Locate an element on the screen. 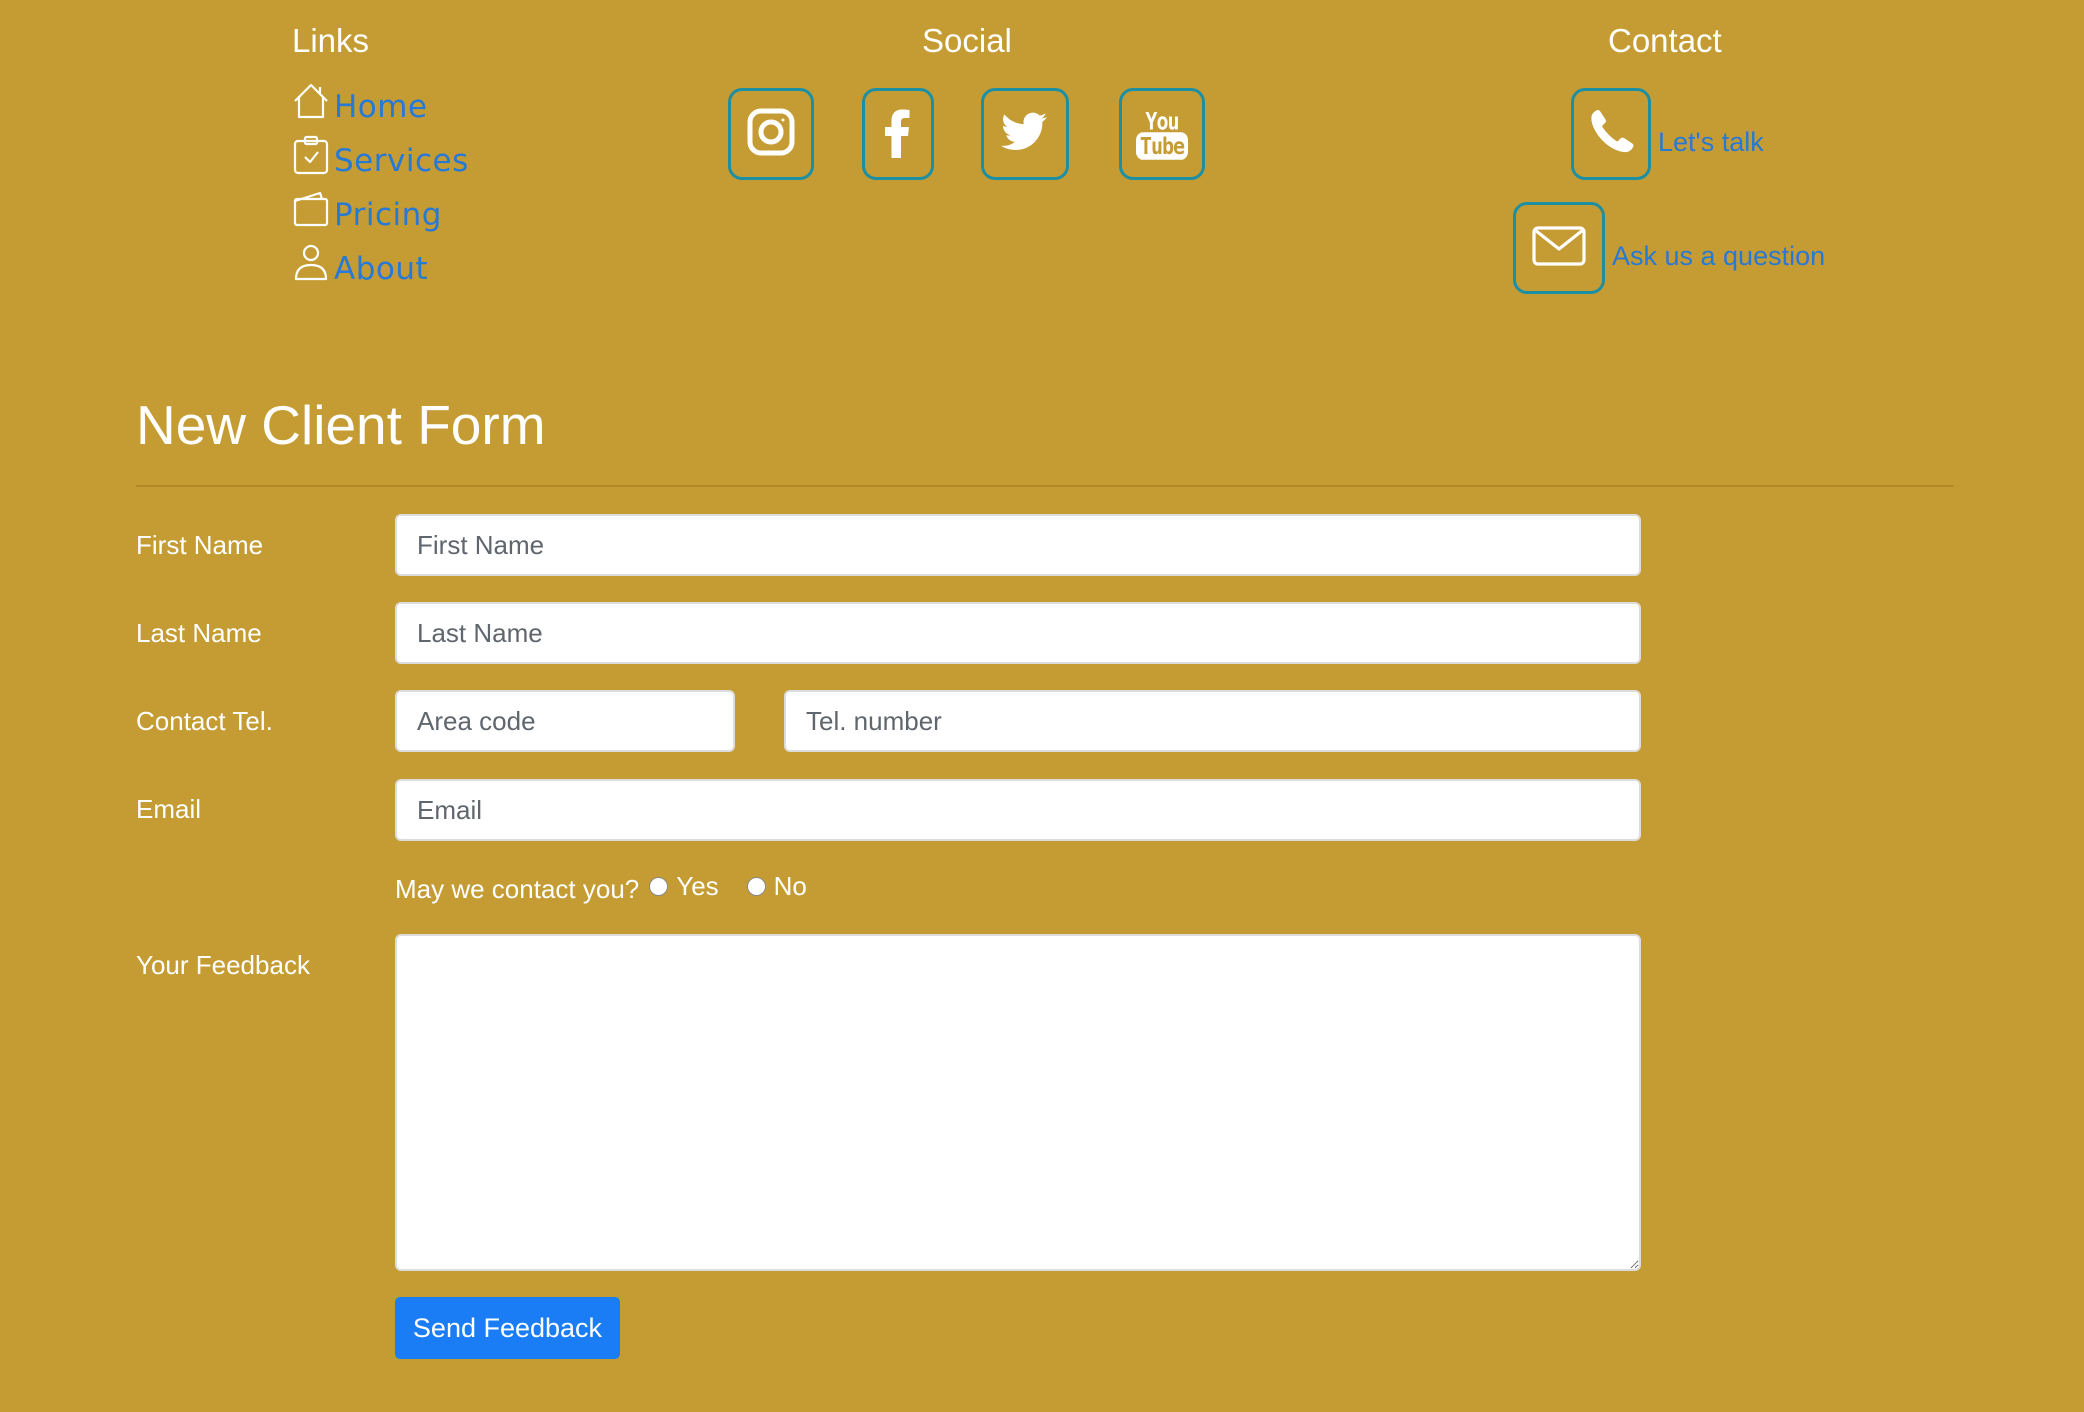  youtube-button: You Tube is located at coordinates (1162, 134).